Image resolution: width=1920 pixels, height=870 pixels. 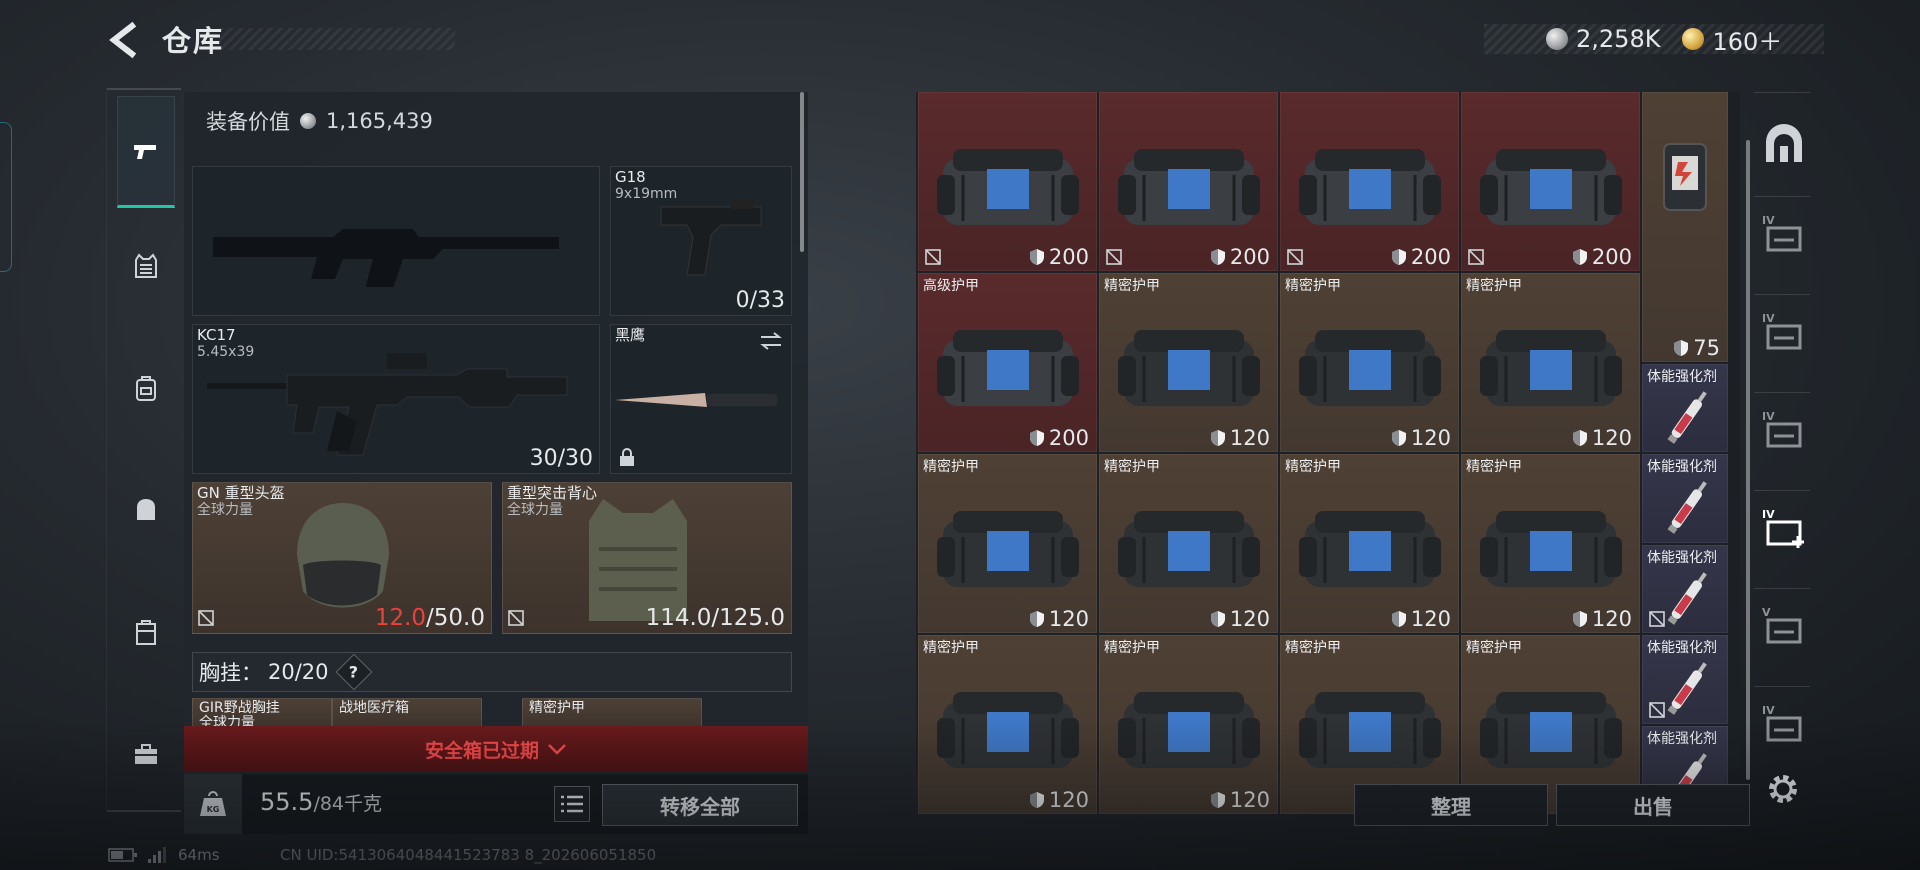 What do you see at coordinates (1451, 805) in the screenshot?
I see `sort-button: 整理` at bounding box center [1451, 805].